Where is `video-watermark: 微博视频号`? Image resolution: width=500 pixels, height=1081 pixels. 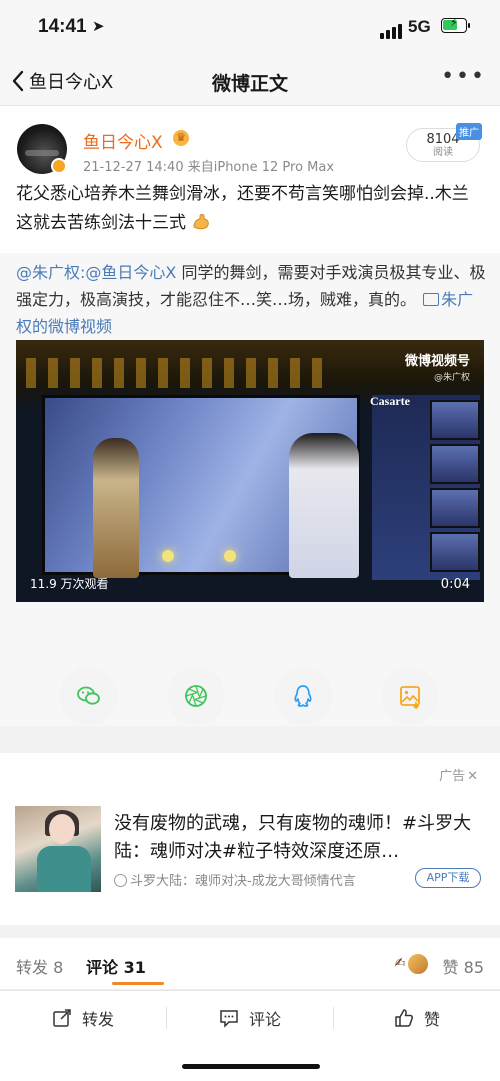
video-watermark: 微博视频号 is located at coordinates (437, 361).